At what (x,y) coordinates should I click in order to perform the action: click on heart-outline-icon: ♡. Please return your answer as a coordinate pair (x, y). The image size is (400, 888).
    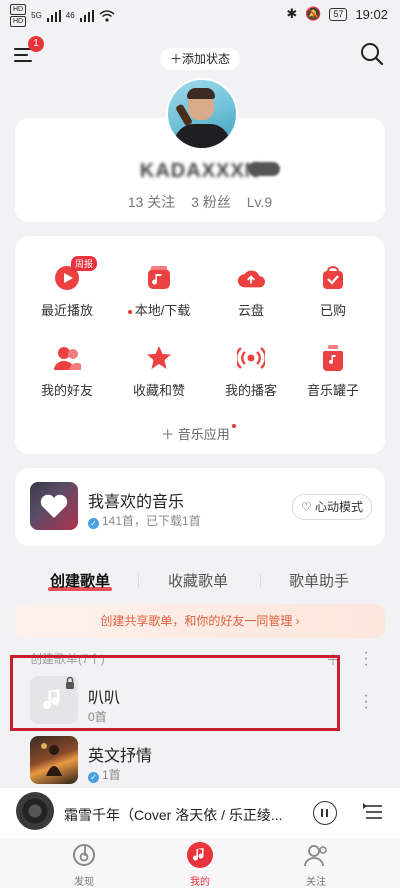
    Looking at the image, I should click on (306, 507).